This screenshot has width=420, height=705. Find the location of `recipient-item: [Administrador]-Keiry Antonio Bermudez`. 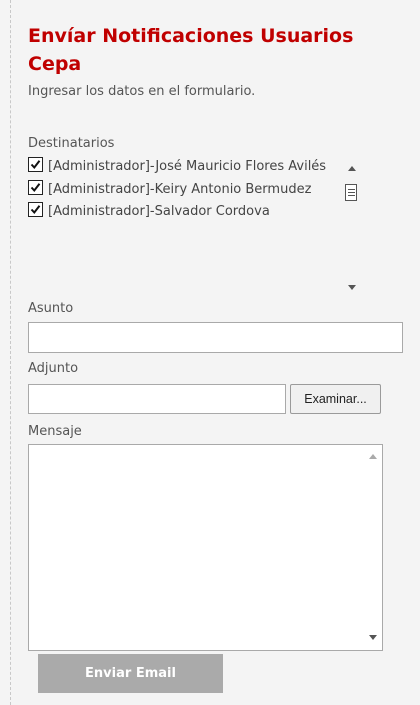

recipient-item: [Administrador]-Keiry Antonio Bermudez is located at coordinates (188, 190).